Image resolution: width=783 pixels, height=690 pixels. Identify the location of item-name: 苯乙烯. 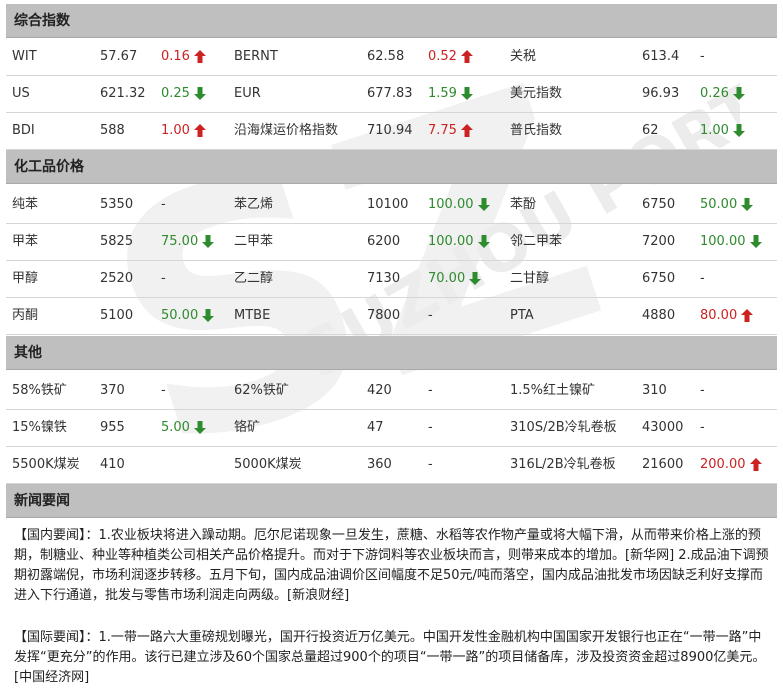
(254, 204).